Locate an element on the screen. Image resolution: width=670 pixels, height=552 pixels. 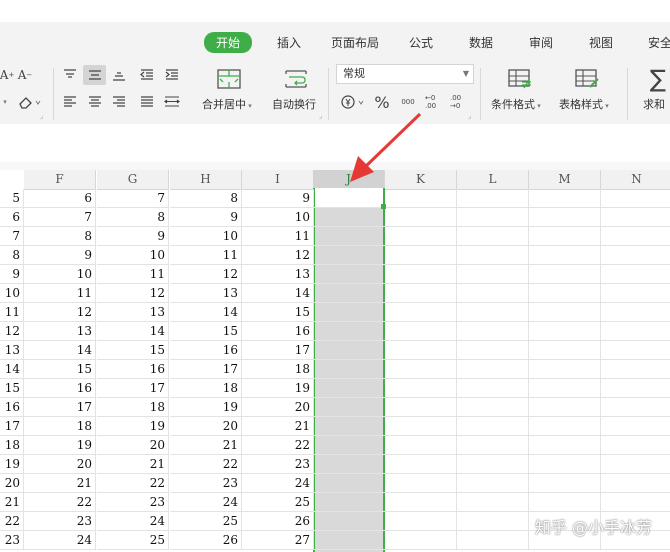
cell-e: 7 is located at coordinates (12, 236).